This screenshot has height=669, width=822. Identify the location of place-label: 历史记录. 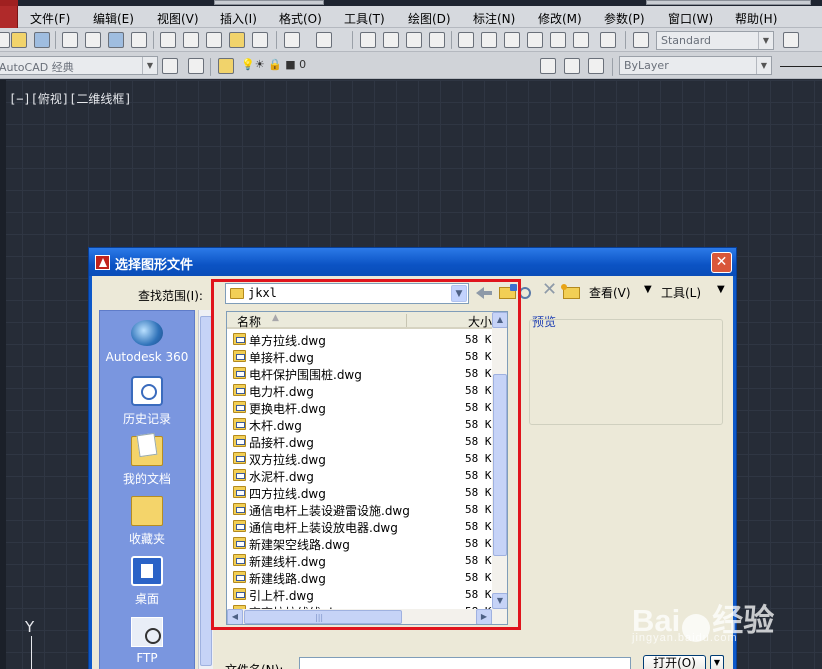
(146, 419).